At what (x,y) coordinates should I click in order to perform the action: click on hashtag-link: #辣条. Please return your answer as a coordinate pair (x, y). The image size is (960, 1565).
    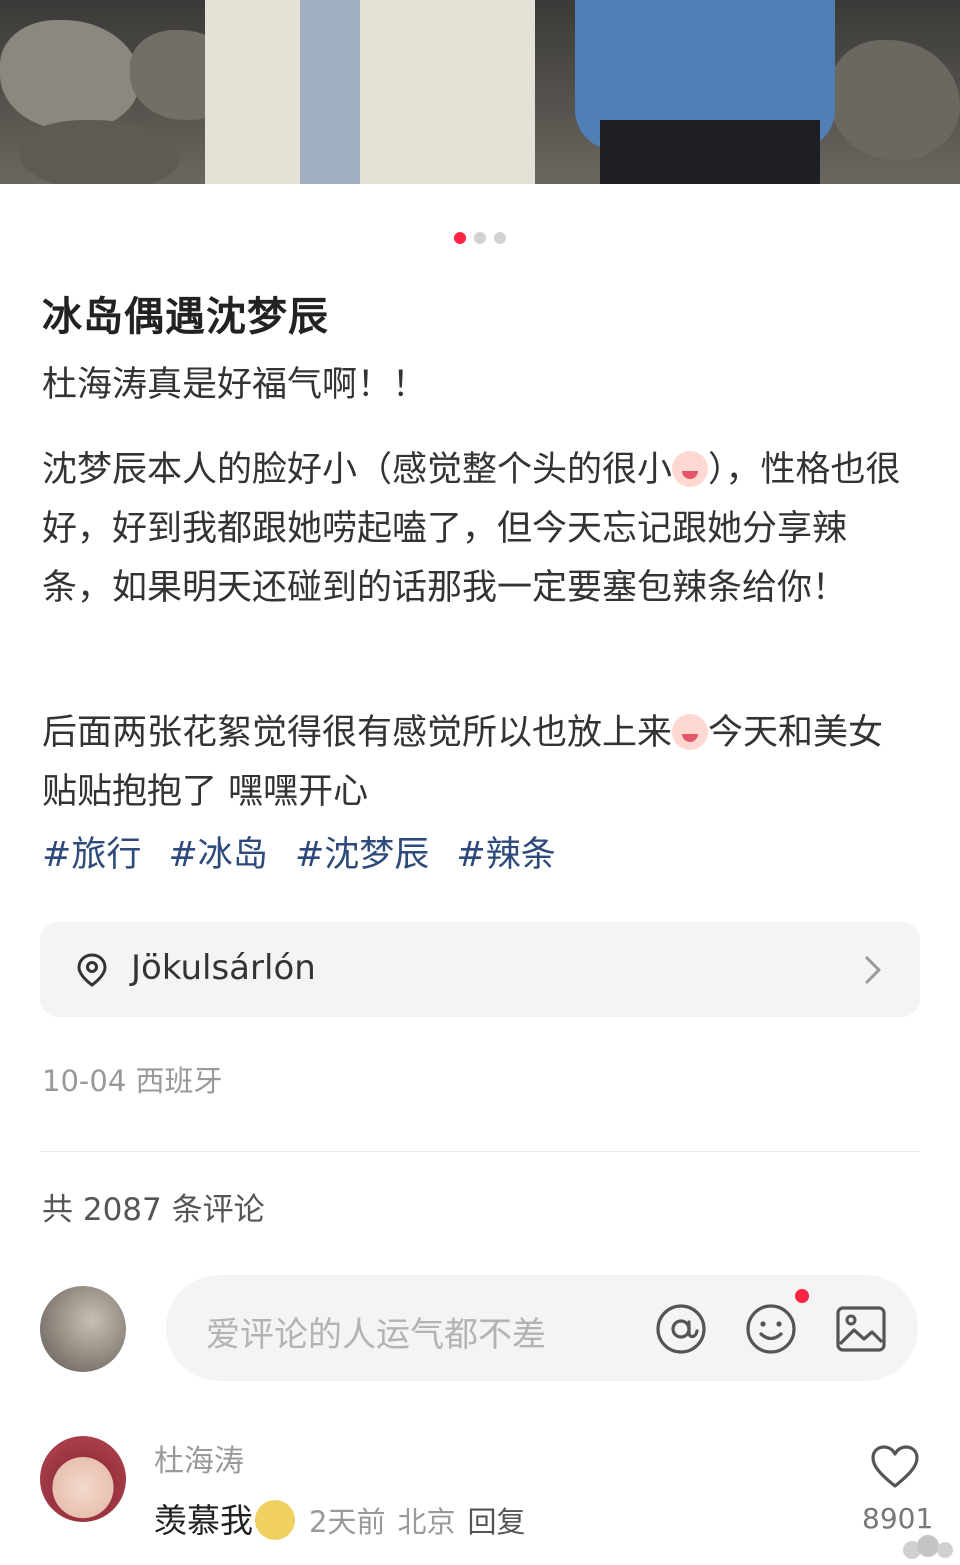
    Looking at the image, I should click on (505, 855).